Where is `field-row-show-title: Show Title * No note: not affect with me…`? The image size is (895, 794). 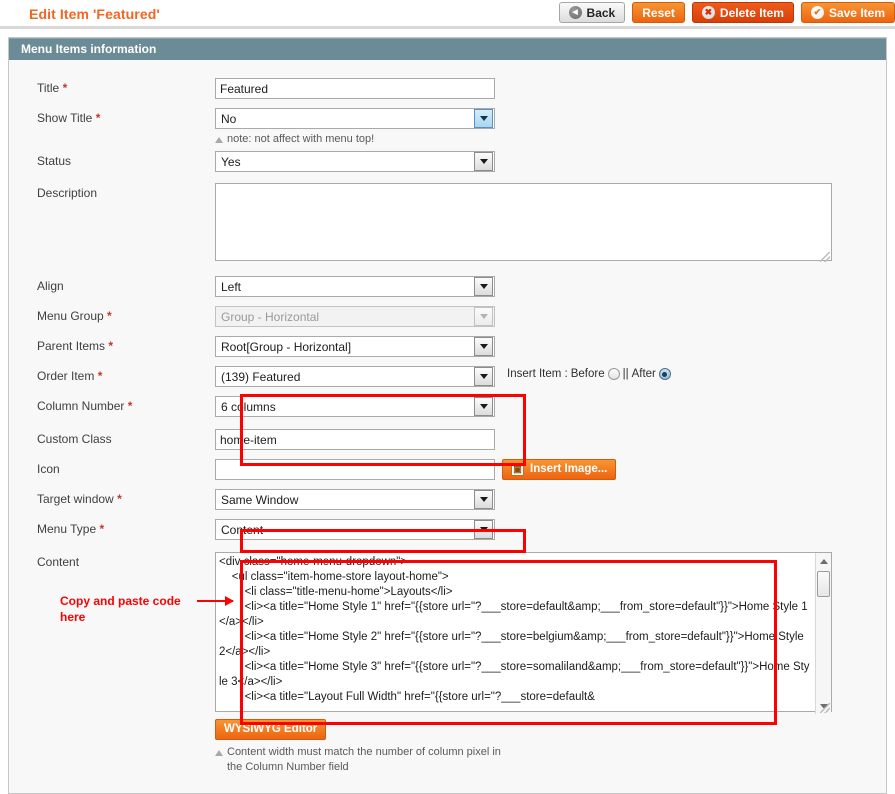
field-row-show-title: Show Title * No note: not affect with me… is located at coordinates (447, 127).